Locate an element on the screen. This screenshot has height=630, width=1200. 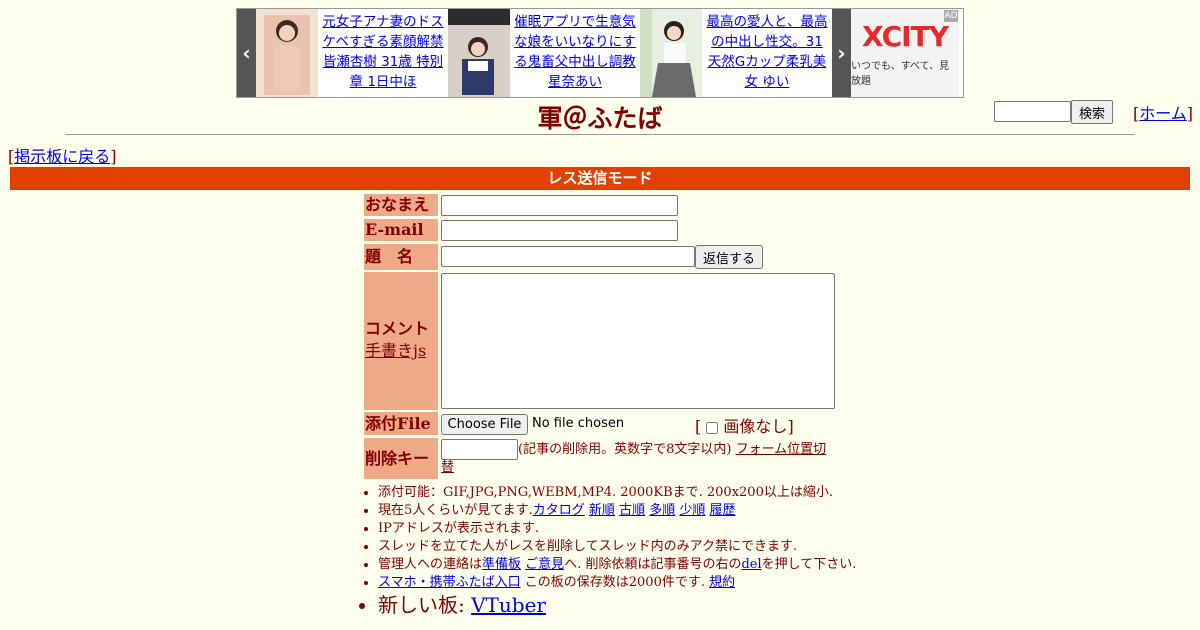
ad-item-2: 催眠アプリで生意気な娘をいいなりにする鬼畜父中出し調教 星奈あい is located at coordinates (544, 53).